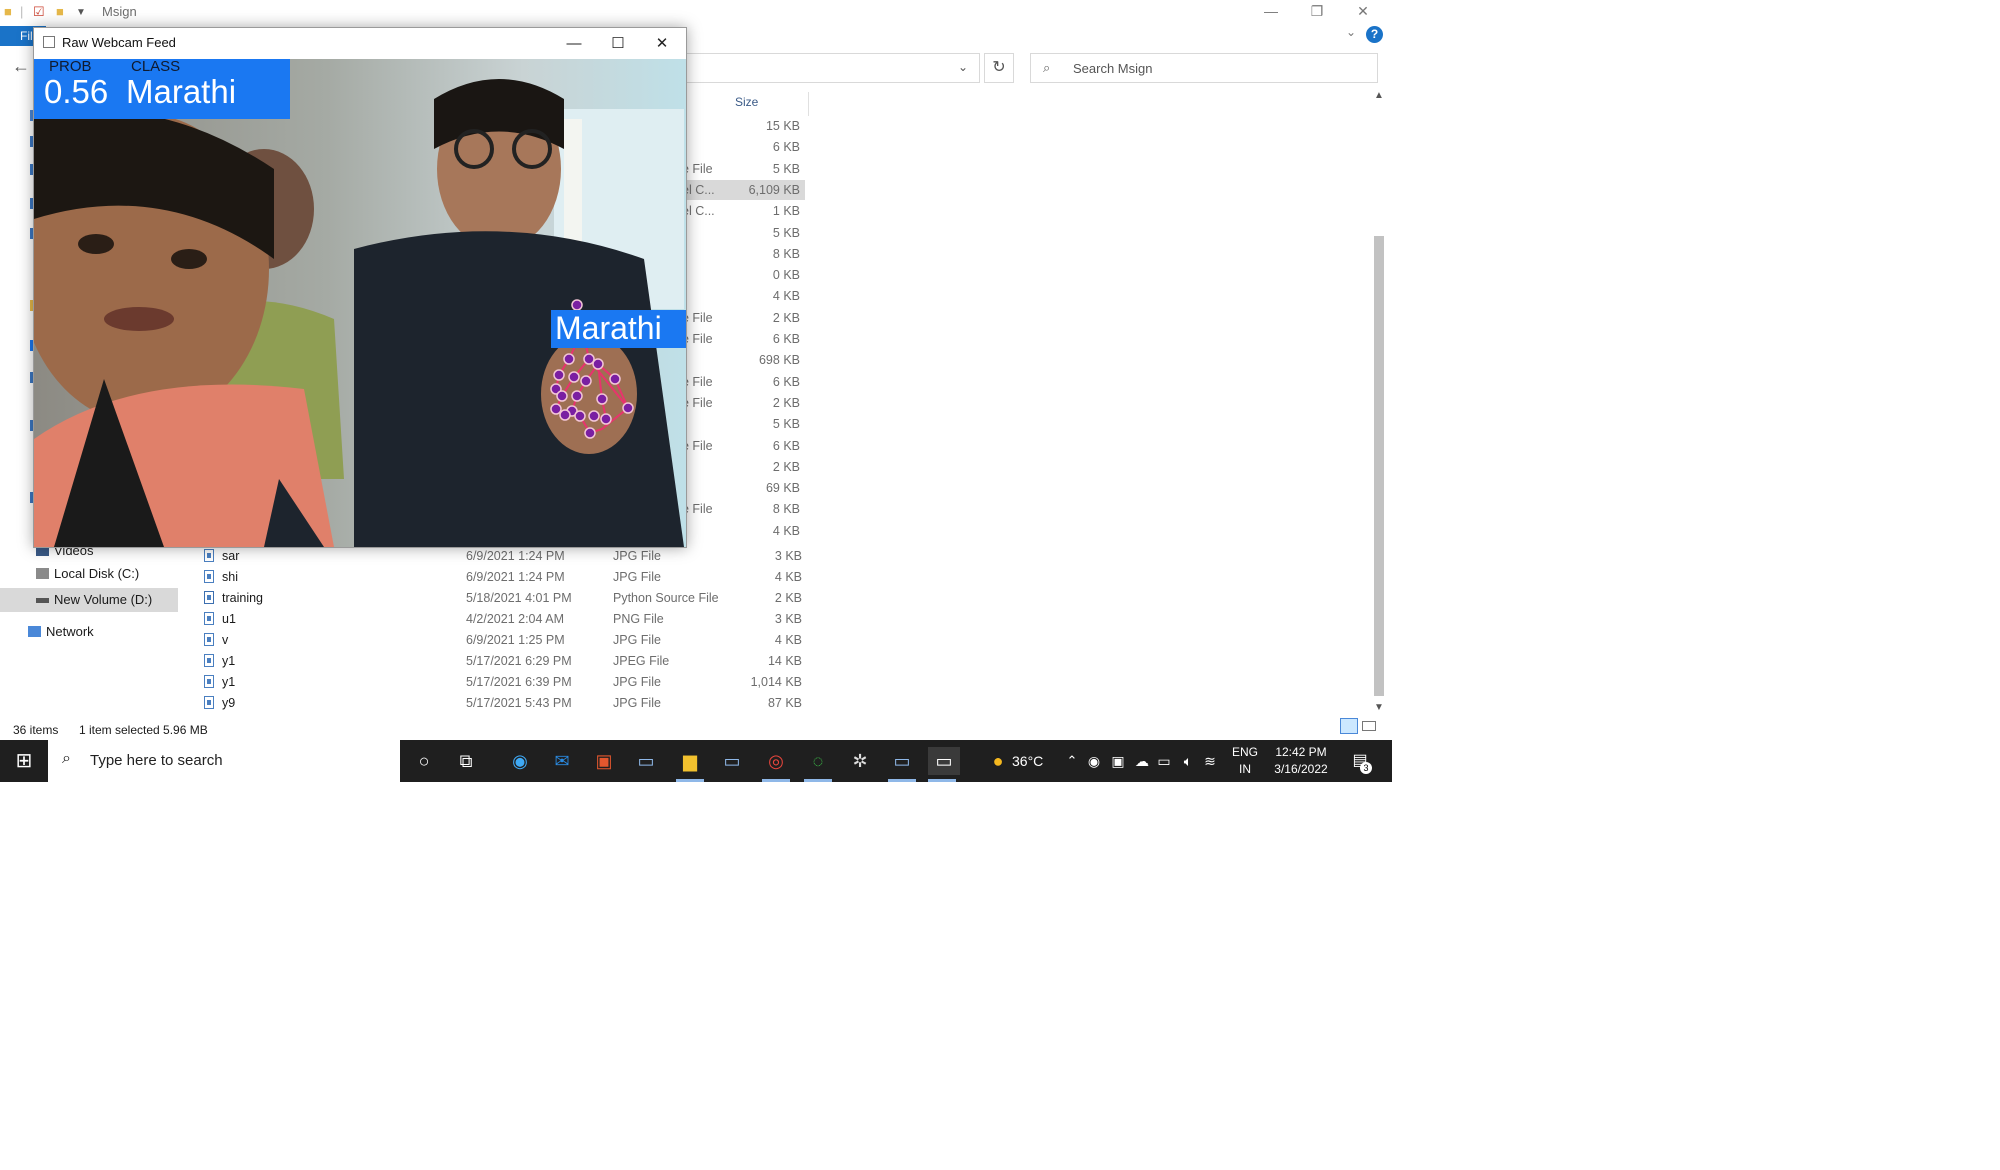  I want to click on file-row: y1 5/17/2021 6:29 PM JPEG File 14 KB, so click(505, 661).